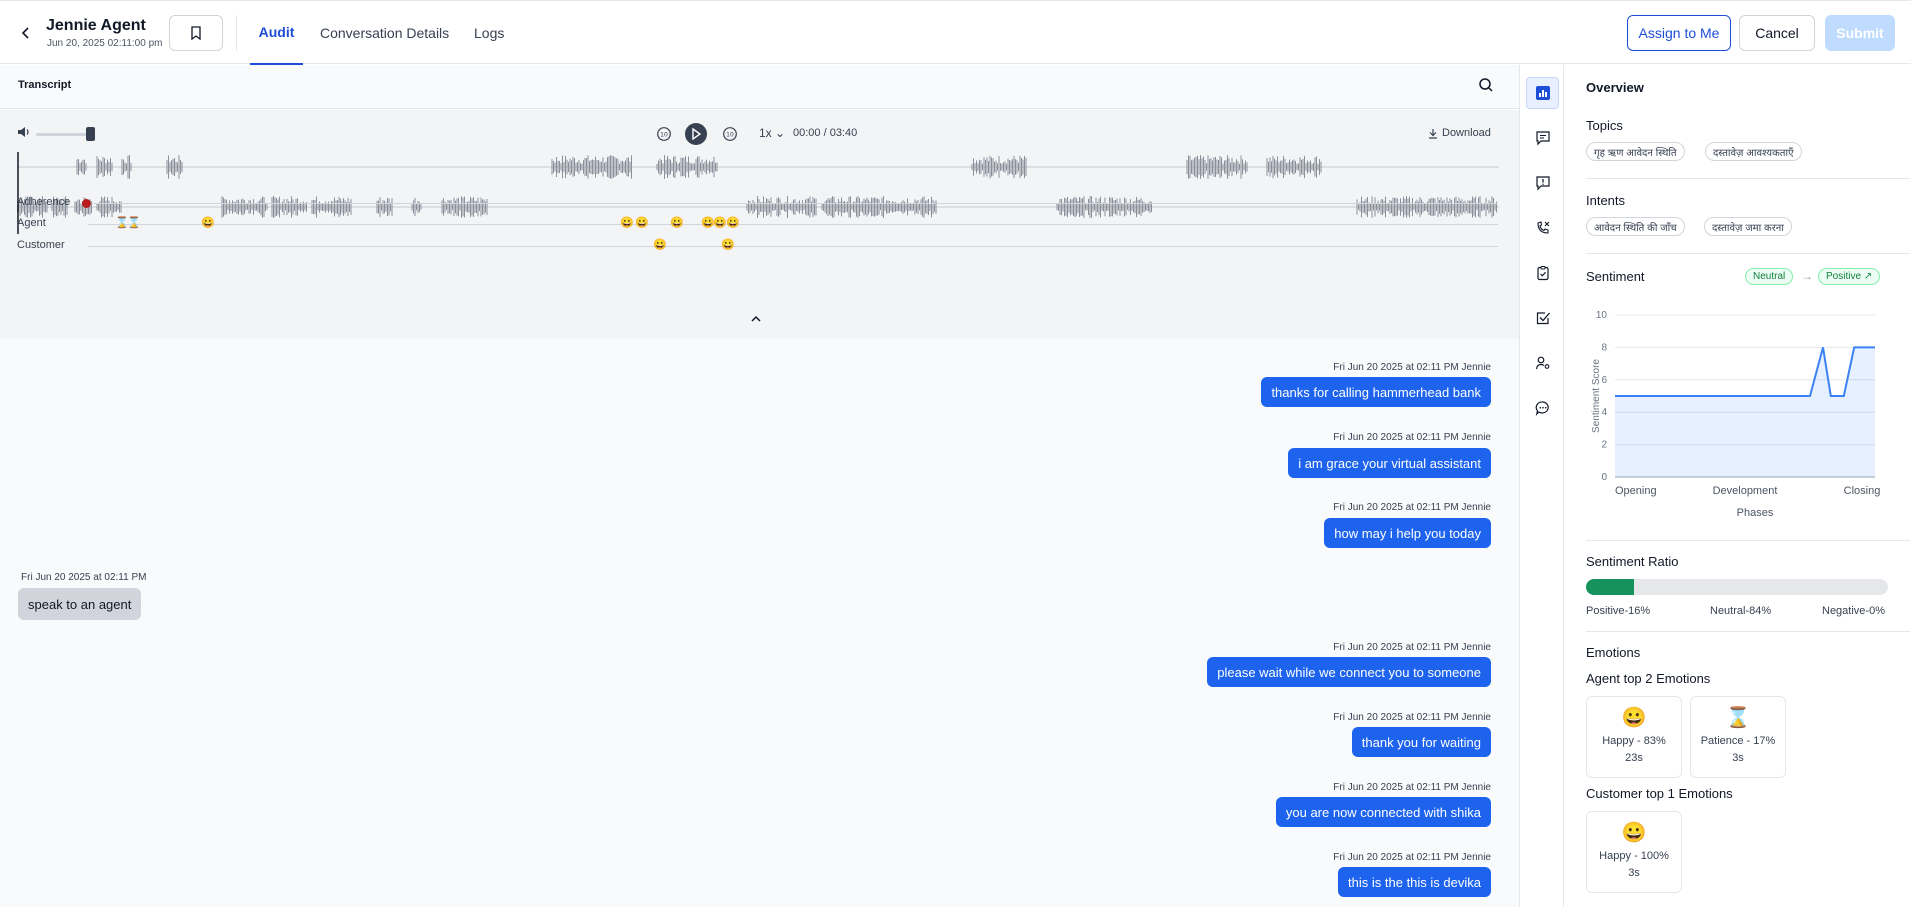 This screenshot has width=1911, height=907. I want to click on bookmark-icon, so click(196, 33).